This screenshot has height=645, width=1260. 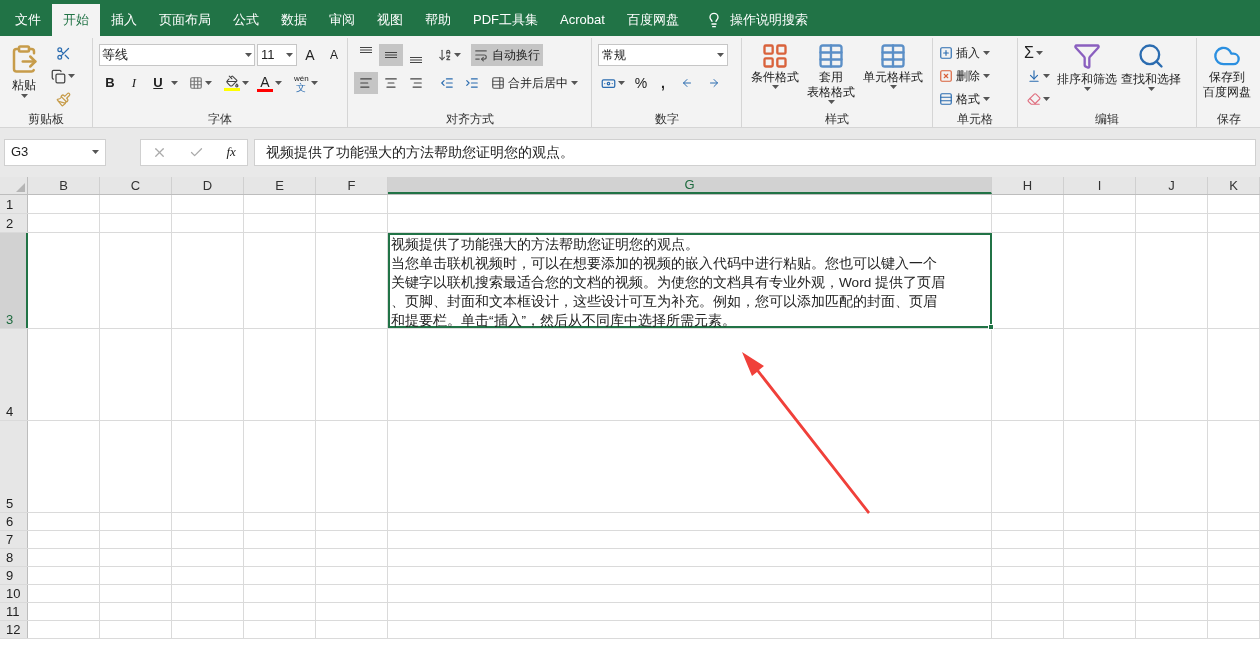 What do you see at coordinates (505, 20) in the screenshot?
I see `ribbon-tab: PDF工具集` at bounding box center [505, 20].